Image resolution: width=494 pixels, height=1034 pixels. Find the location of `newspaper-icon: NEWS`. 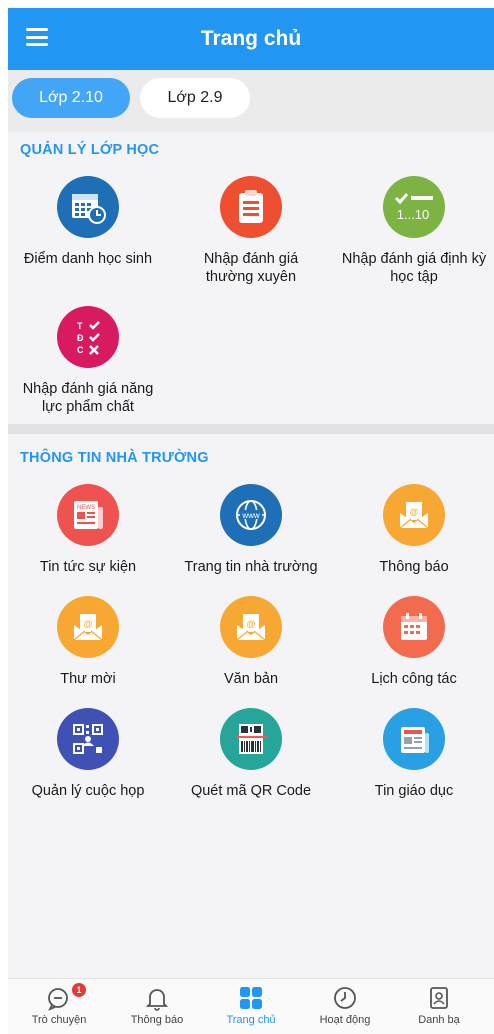

newspaper-icon: NEWS is located at coordinates (88, 515).